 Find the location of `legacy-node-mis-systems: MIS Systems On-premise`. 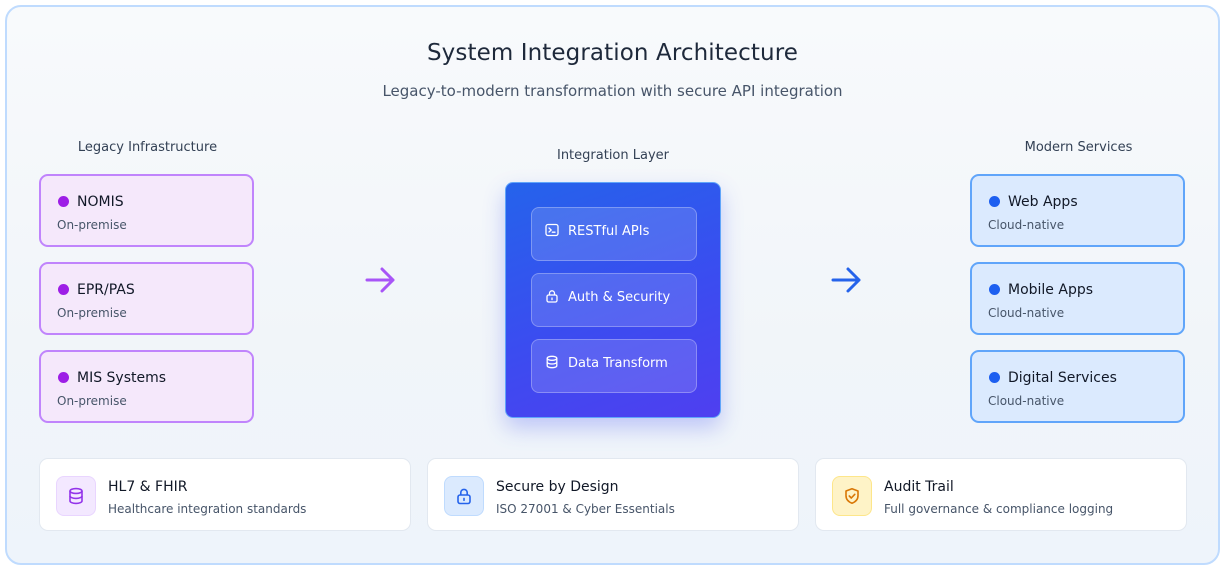

legacy-node-mis-systems: MIS Systems On-premise is located at coordinates (146, 386).